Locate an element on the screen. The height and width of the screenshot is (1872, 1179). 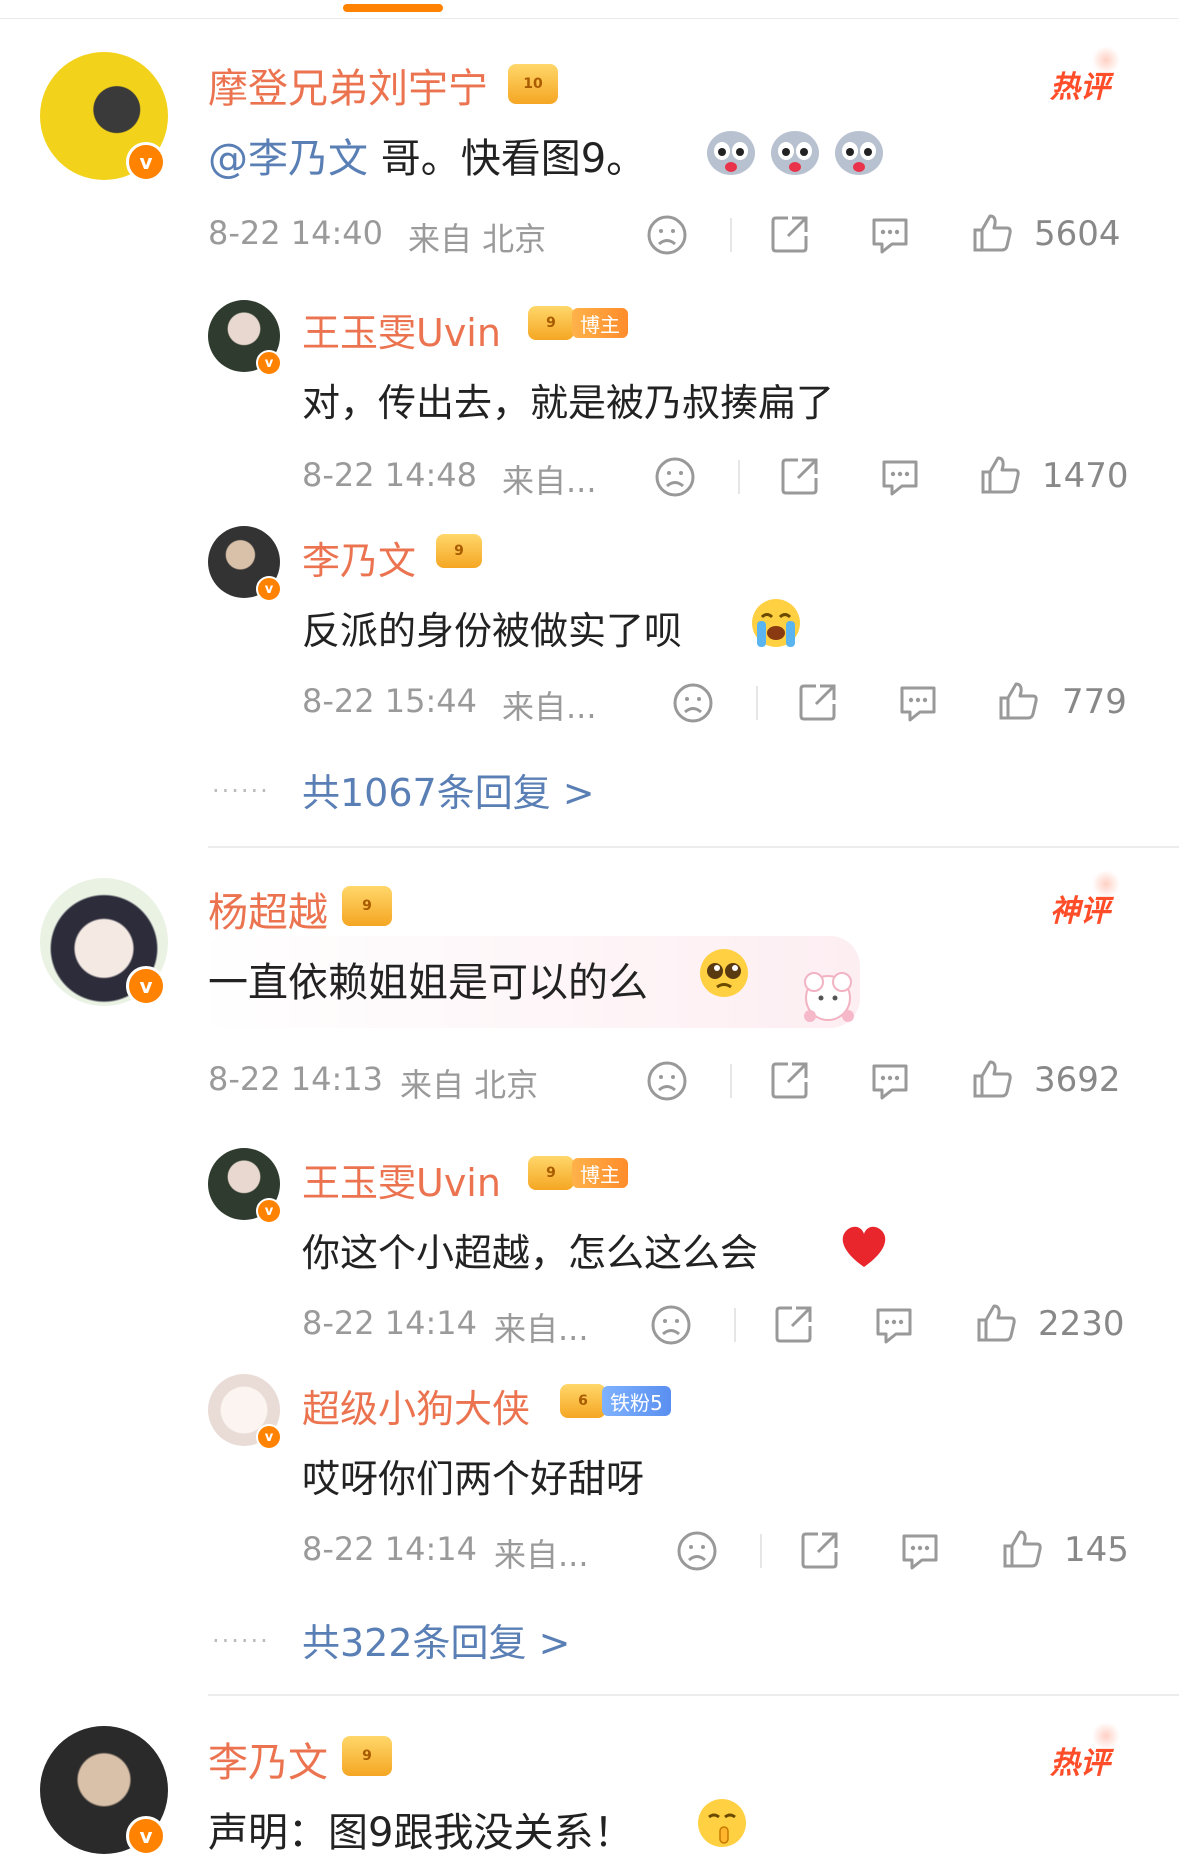
hot-comment-badge: 神评 is located at coordinates (1085, 900).